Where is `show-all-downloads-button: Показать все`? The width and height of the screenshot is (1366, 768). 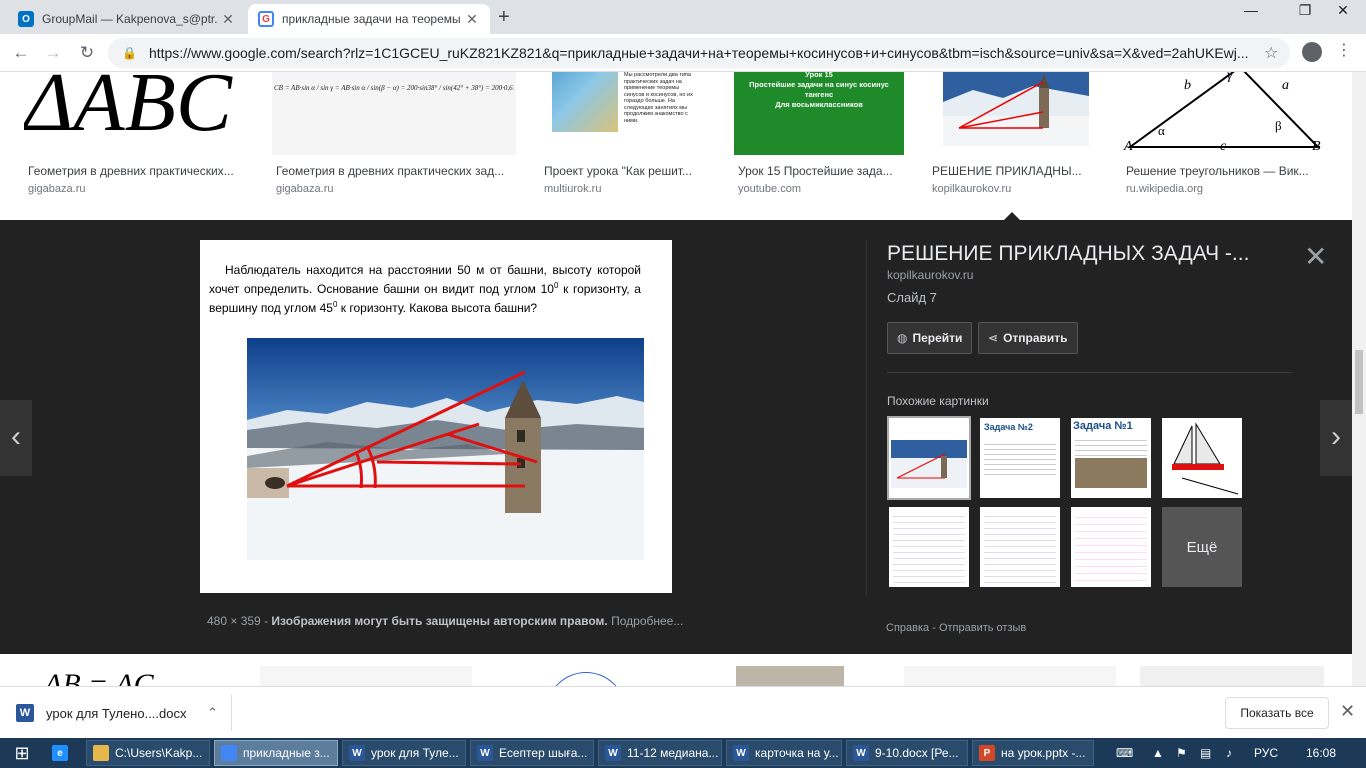
show-all-downloads-button: Показать все is located at coordinates (1277, 713).